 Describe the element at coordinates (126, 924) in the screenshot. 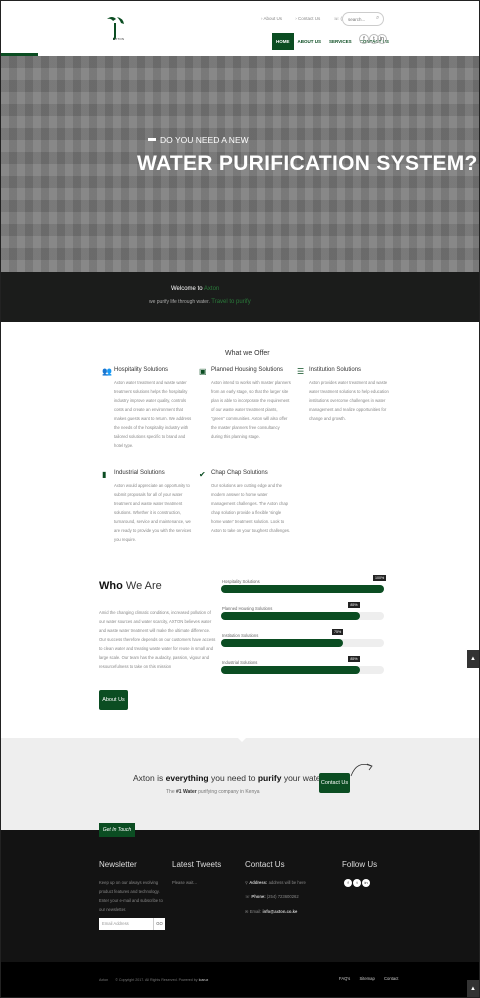

I see `newsletter-email-input: Email Address` at that location.